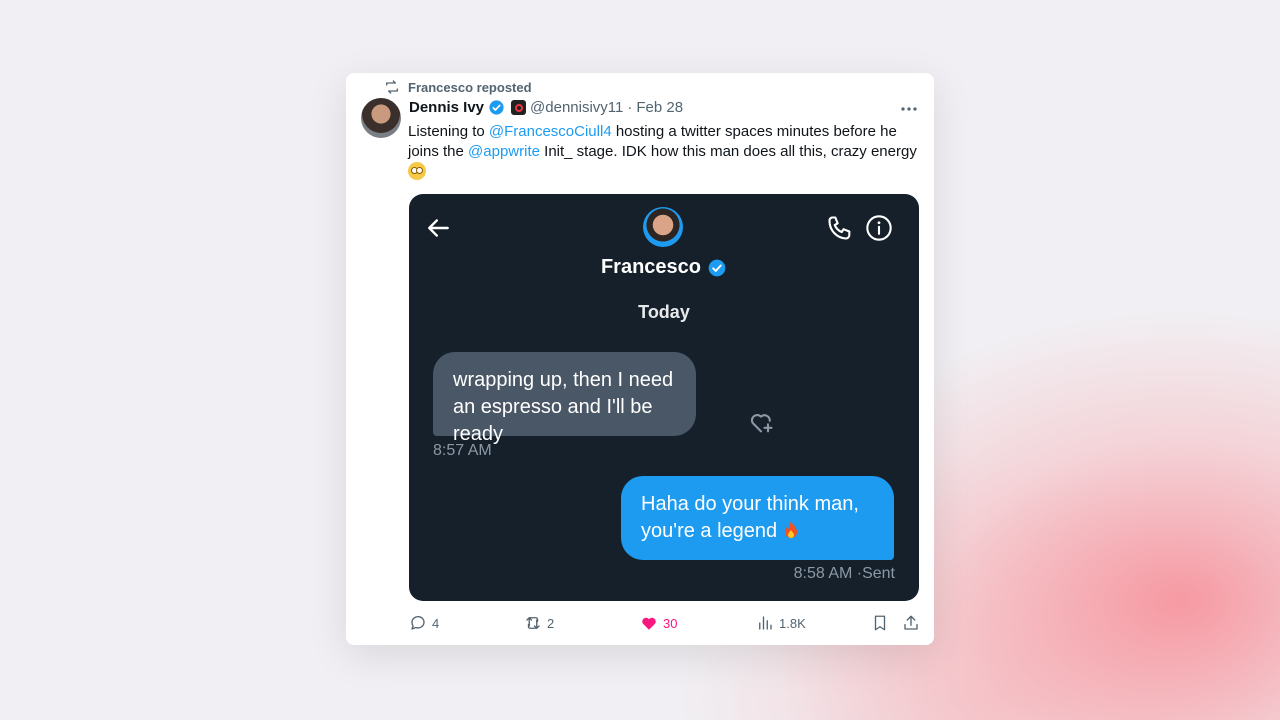 This screenshot has height=720, width=1280. I want to click on text-part-1: Listening to, so click(448, 131).